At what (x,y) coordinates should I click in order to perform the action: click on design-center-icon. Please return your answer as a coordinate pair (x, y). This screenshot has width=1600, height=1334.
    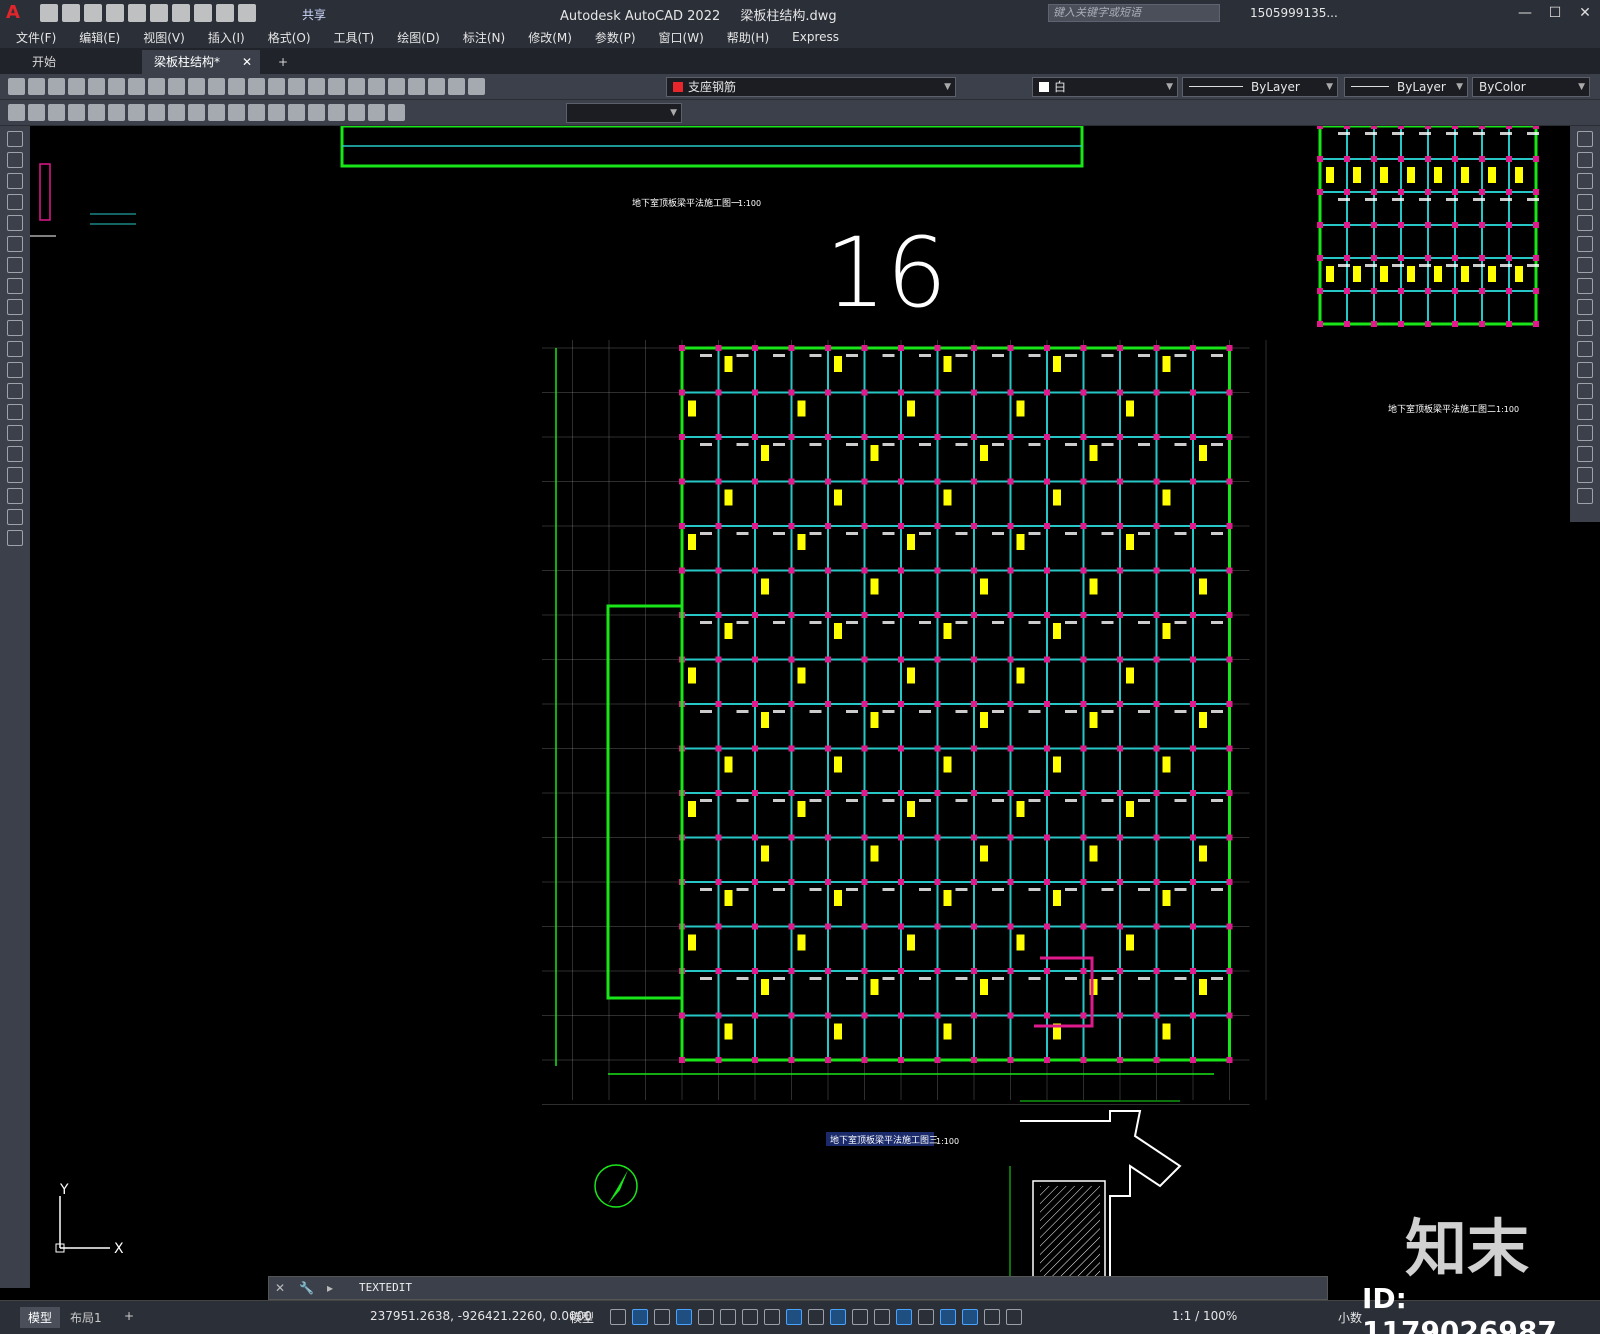
    Looking at the image, I should click on (356, 86).